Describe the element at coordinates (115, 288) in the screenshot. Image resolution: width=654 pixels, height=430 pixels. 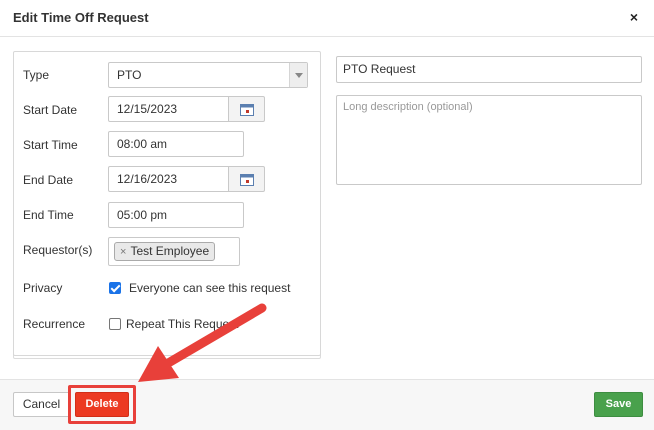
I see `privacy-checkbox` at that location.